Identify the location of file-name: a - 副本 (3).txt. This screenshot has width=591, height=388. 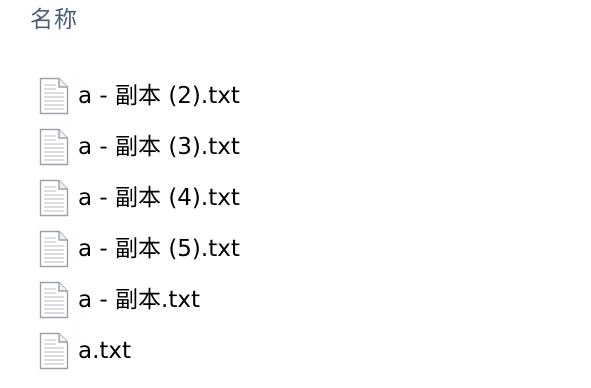
(159, 146).